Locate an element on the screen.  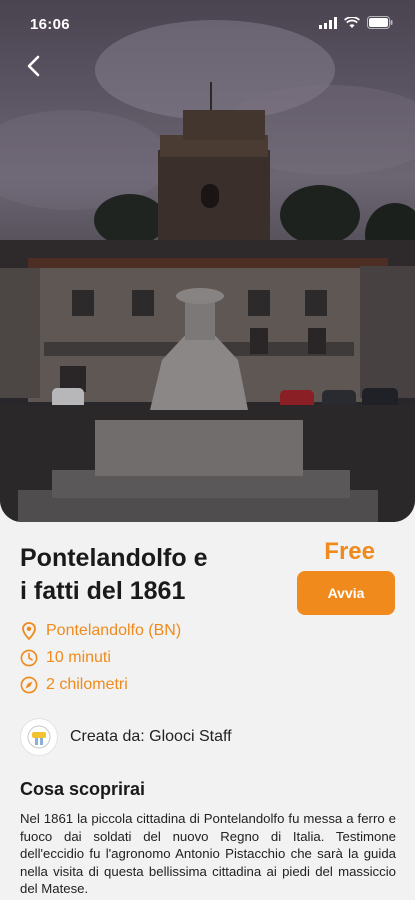
avatar is located at coordinates (39, 737).